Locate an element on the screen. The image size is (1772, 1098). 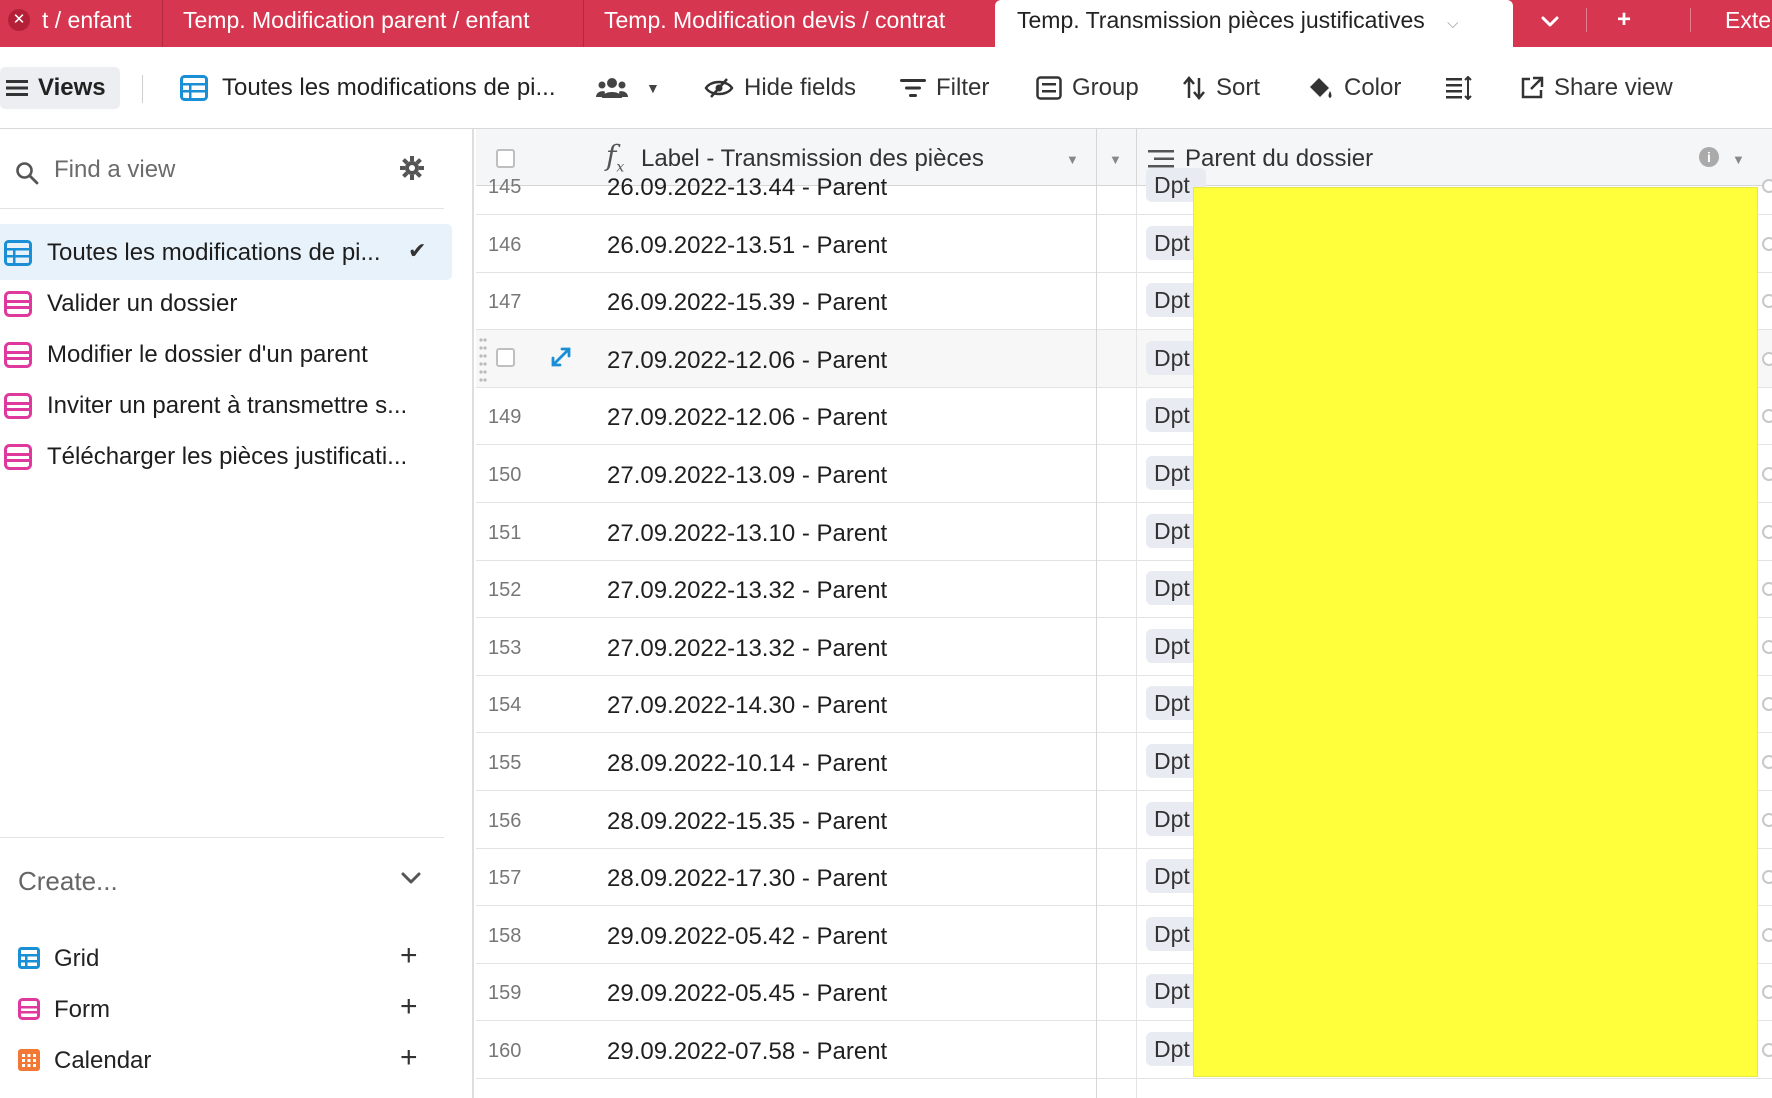
search-icon is located at coordinates (27, 175).